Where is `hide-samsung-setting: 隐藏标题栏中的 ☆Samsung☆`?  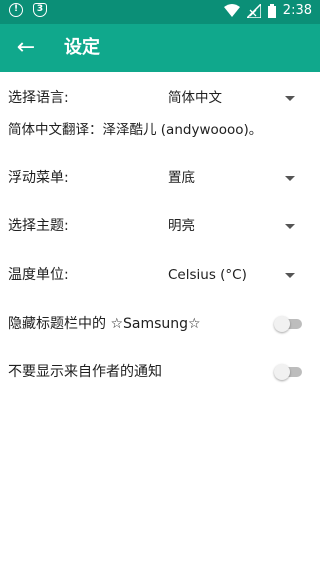 hide-samsung-setting: 隐藏标题栏中的 ☆Samsung☆ is located at coordinates (160, 324).